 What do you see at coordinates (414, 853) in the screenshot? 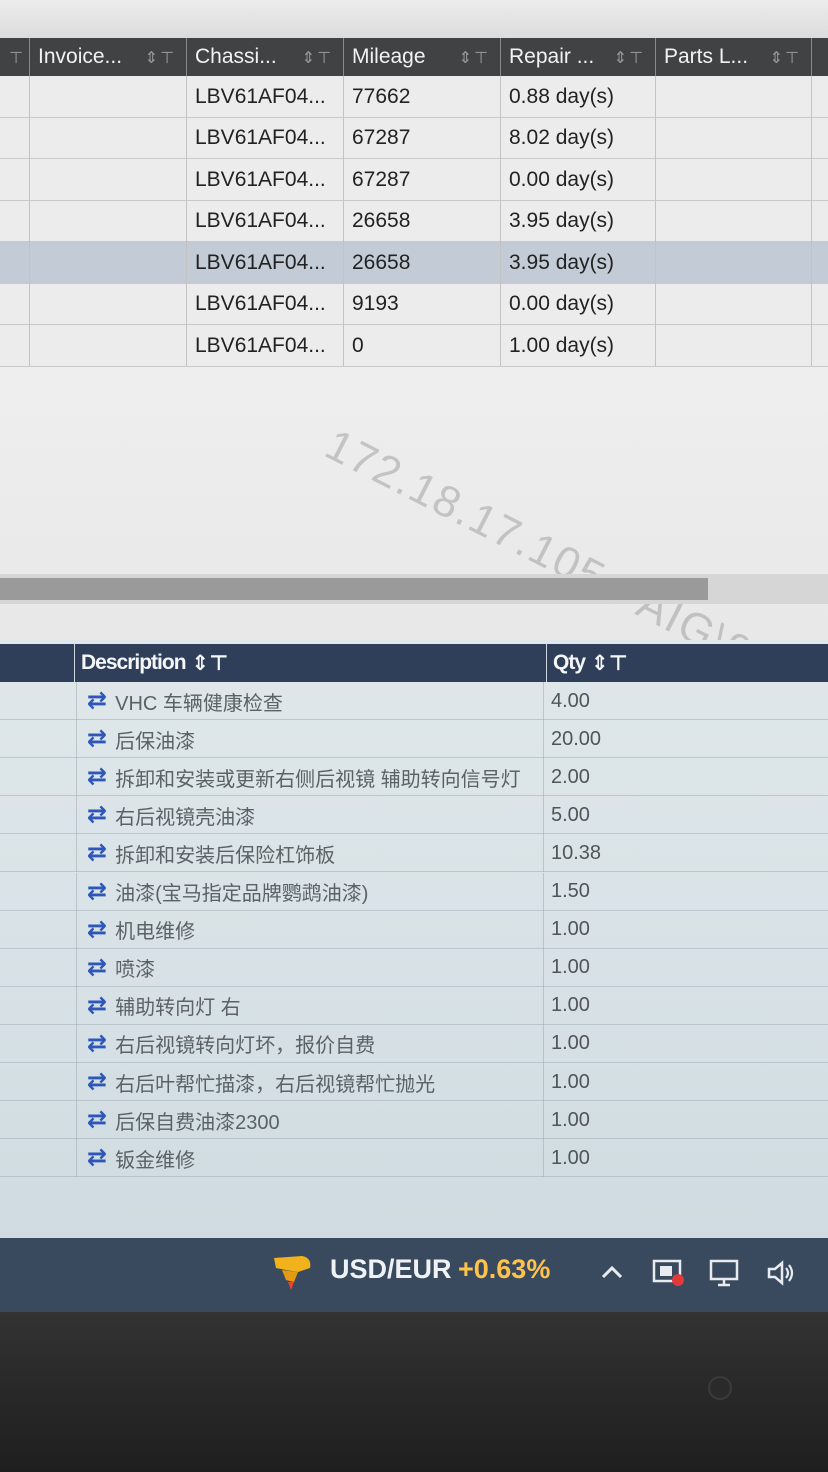
I see `list-item: ⇄ 拆卸和安装后保险杠饰板 10.38` at bounding box center [414, 853].